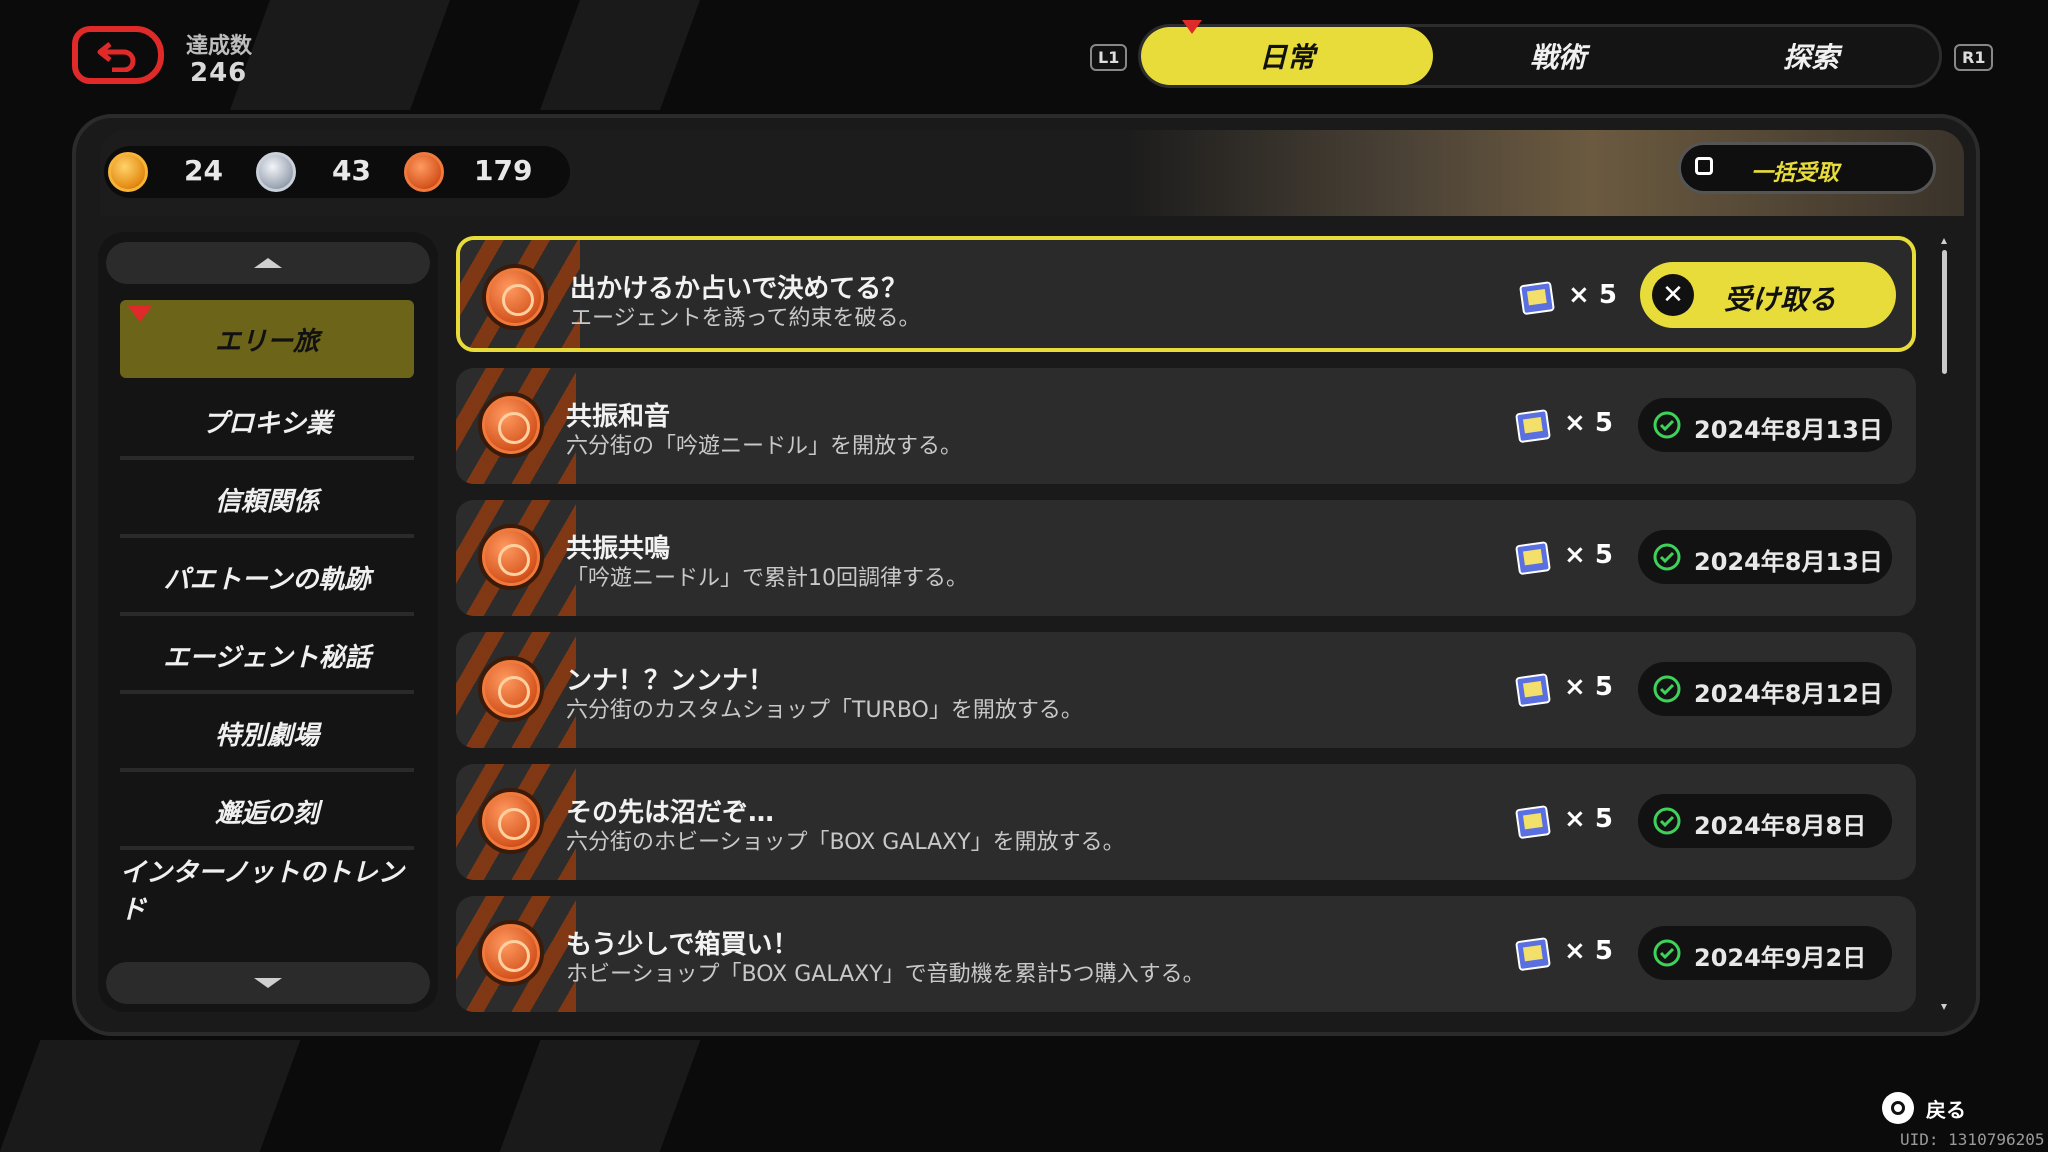 This screenshot has width=2048, height=1152. What do you see at coordinates (767, 578) in the screenshot?
I see `achievement-description: 「吟遊ニードル」で累計10回調律する。` at bounding box center [767, 578].